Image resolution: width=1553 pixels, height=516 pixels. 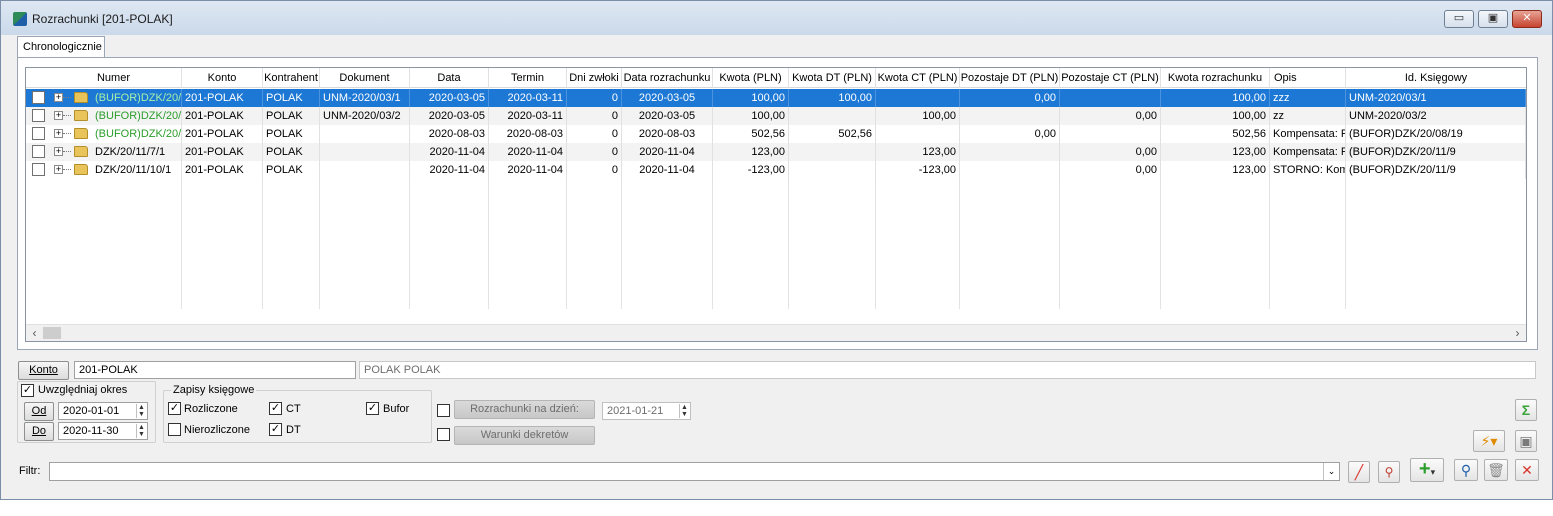 What do you see at coordinates (832, 170) in the screenshot?
I see `cell-kwota-dt` at bounding box center [832, 170].